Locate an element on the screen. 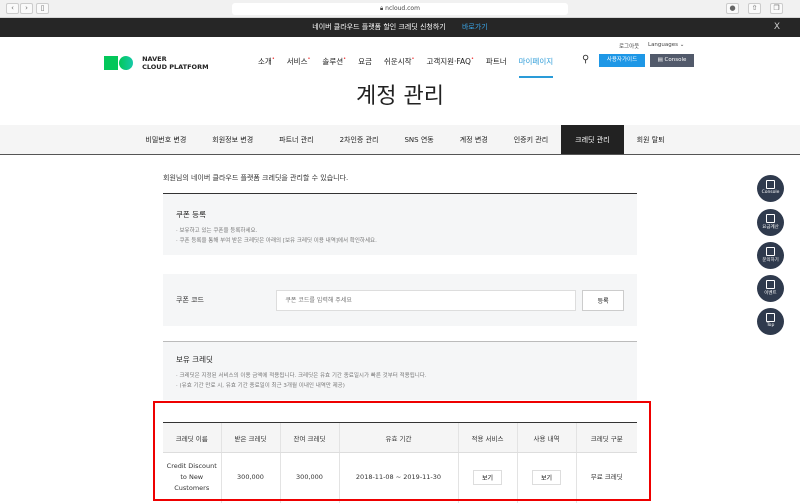 This screenshot has height=503, width=800. browser-toolbar: ‹ › ▯ 🔒︎ ncloud.com ● ⇧ ❐ is located at coordinates (400, 9).